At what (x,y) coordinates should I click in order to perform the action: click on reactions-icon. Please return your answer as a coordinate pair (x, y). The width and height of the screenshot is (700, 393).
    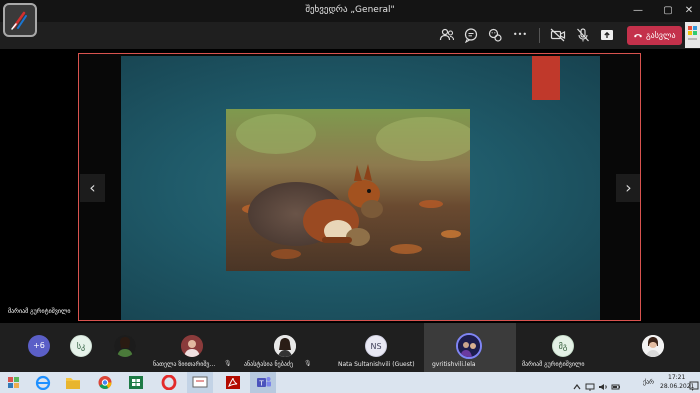
    Looking at the image, I should click on (495, 35).